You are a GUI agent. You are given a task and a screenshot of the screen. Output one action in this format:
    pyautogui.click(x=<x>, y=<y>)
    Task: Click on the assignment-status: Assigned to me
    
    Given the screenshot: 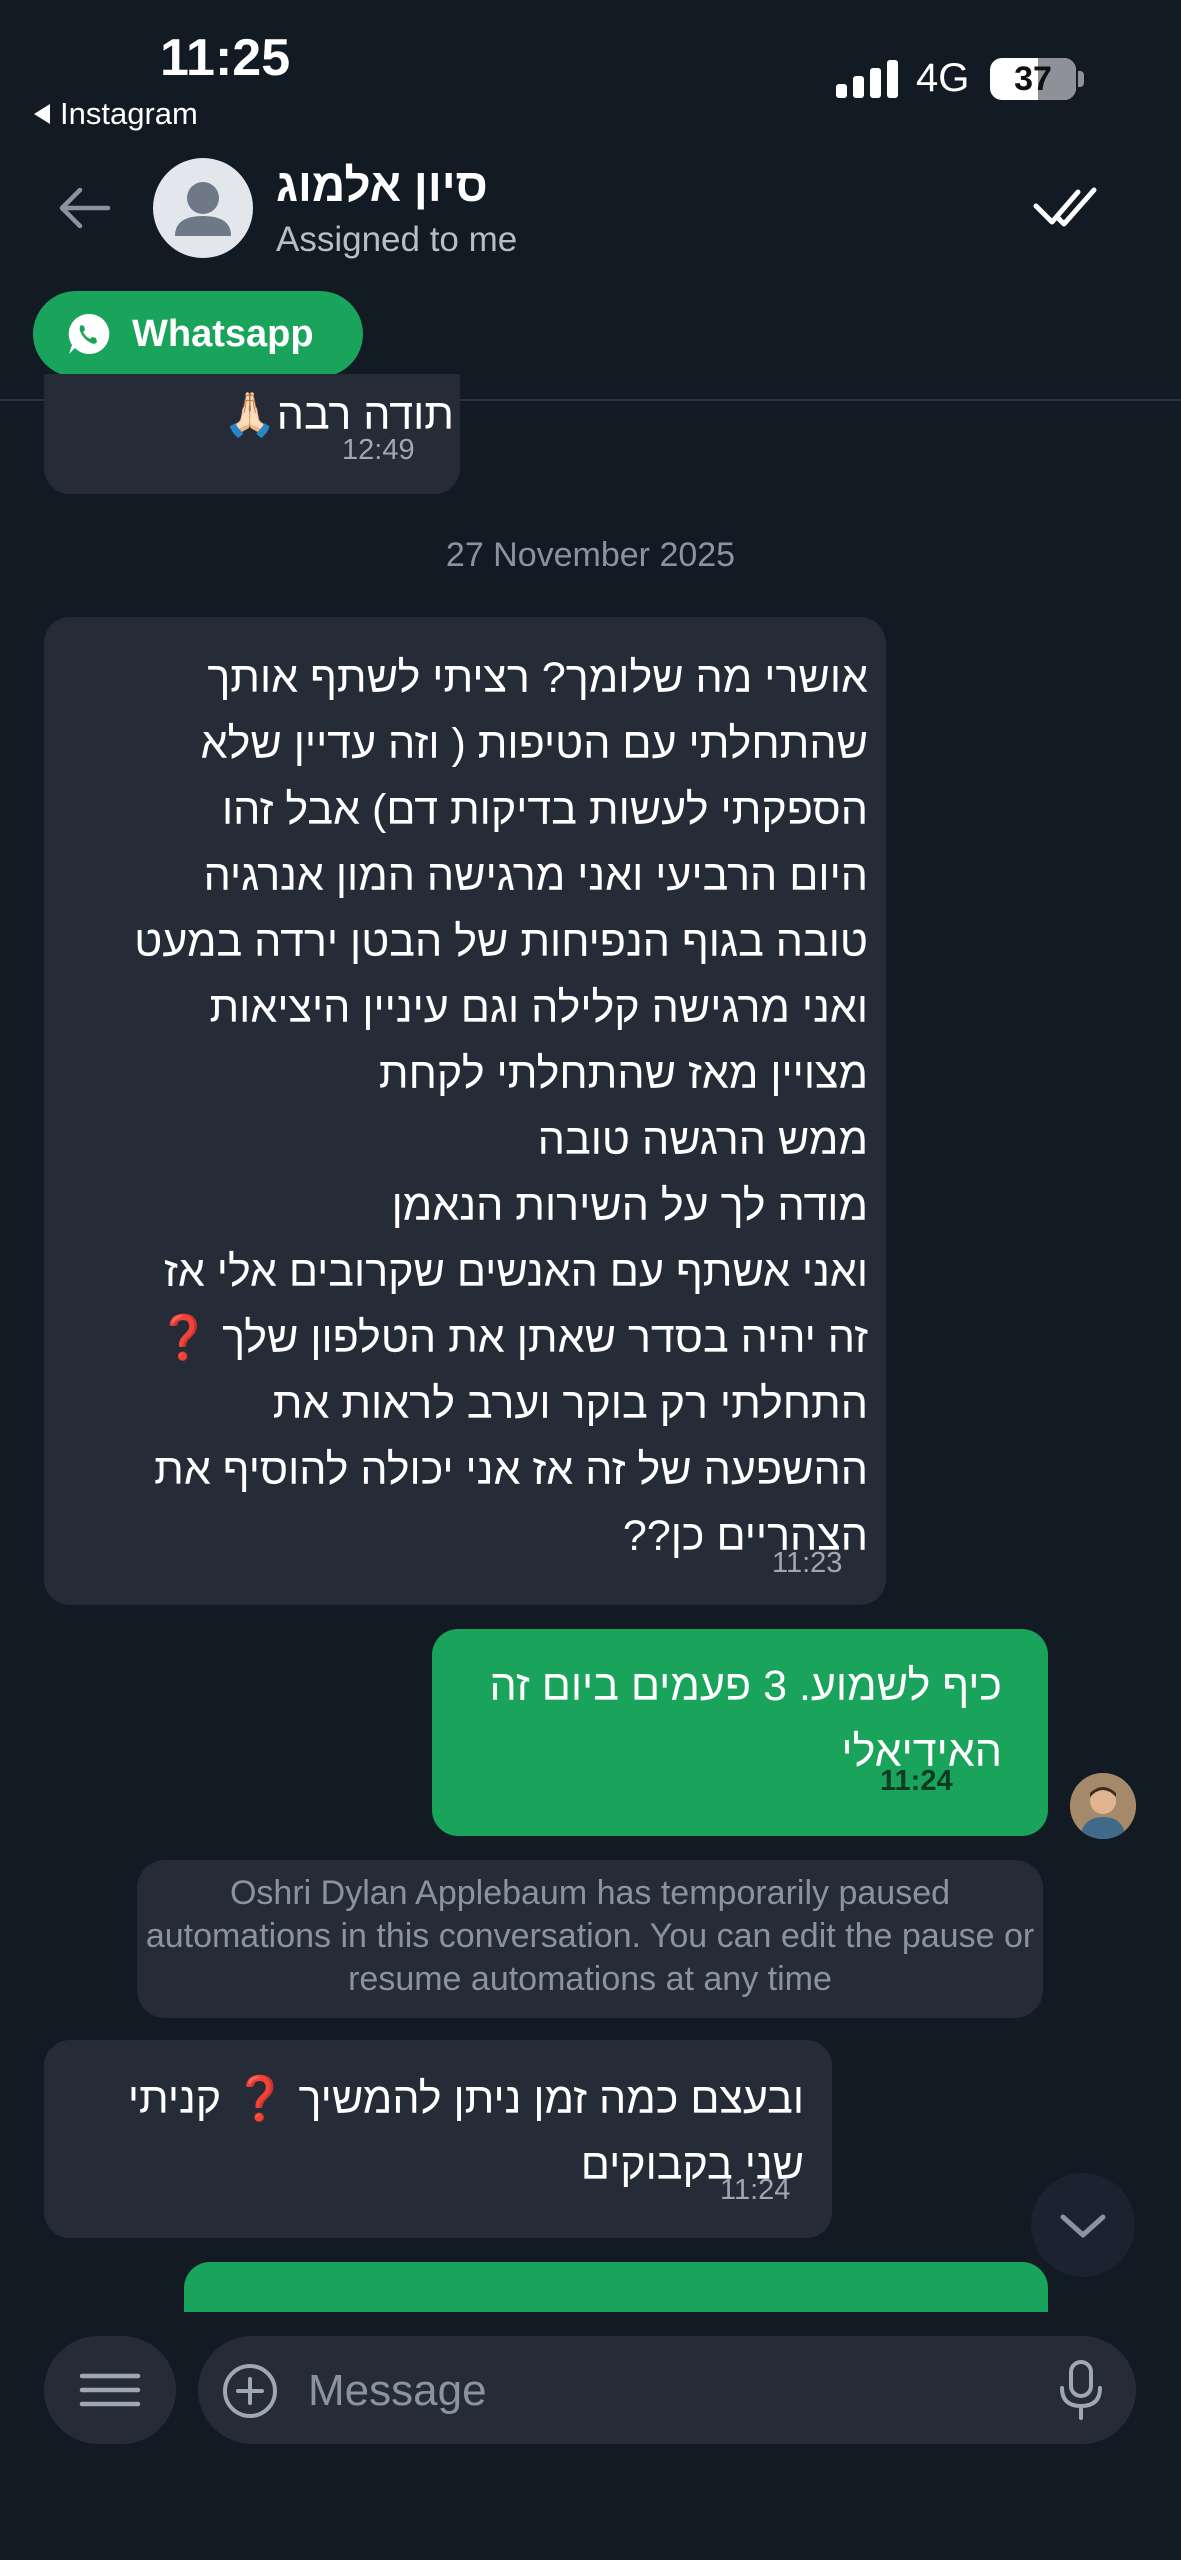 What is the action you would take?
    pyautogui.click(x=397, y=239)
    